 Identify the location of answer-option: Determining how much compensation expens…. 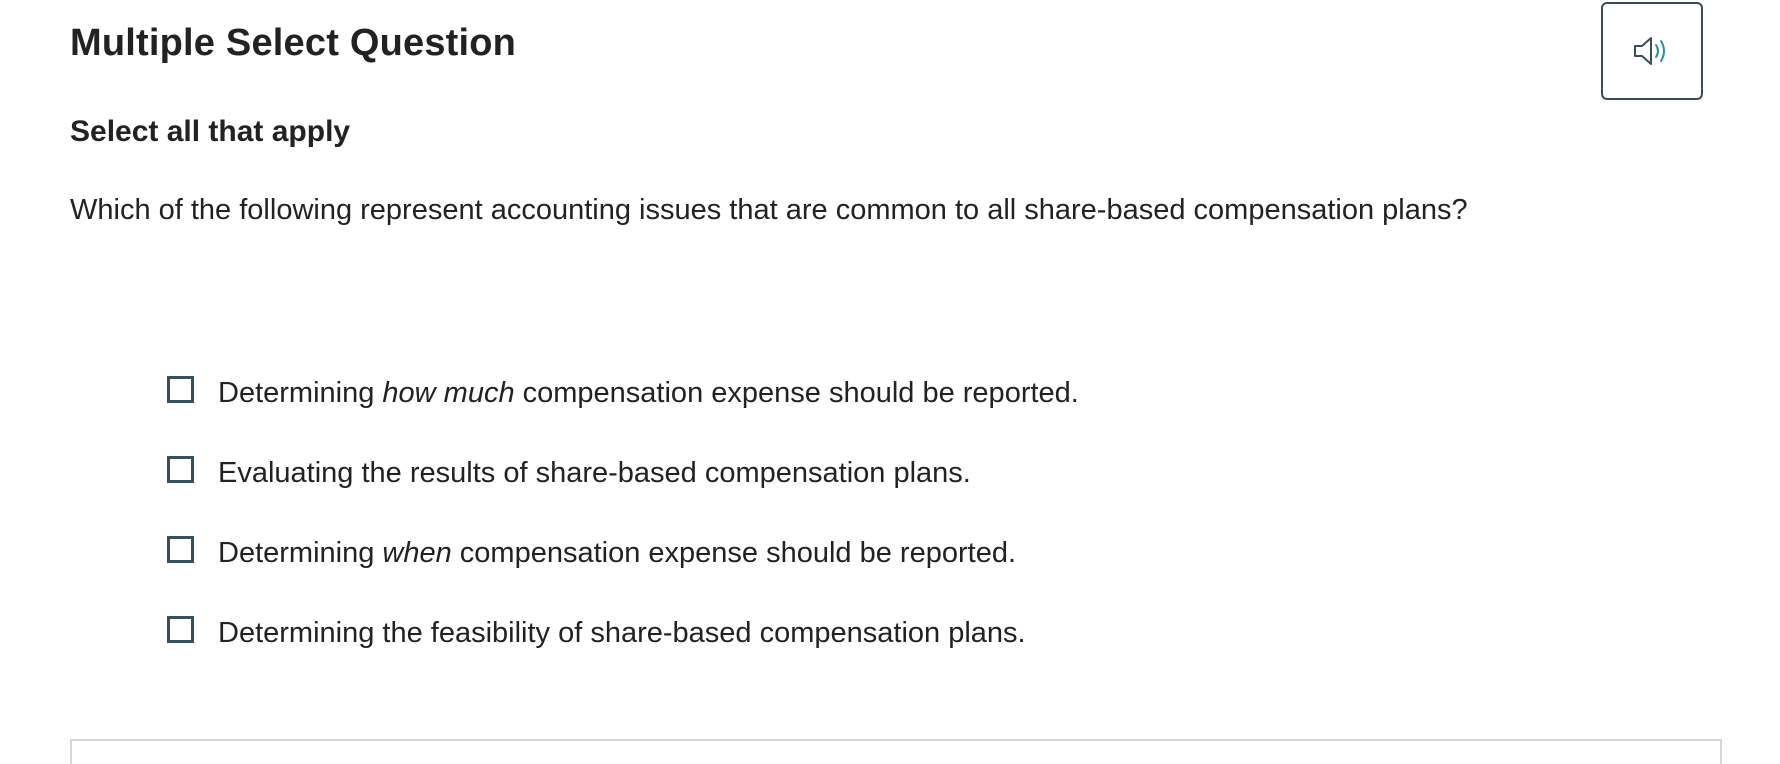
(623, 392).